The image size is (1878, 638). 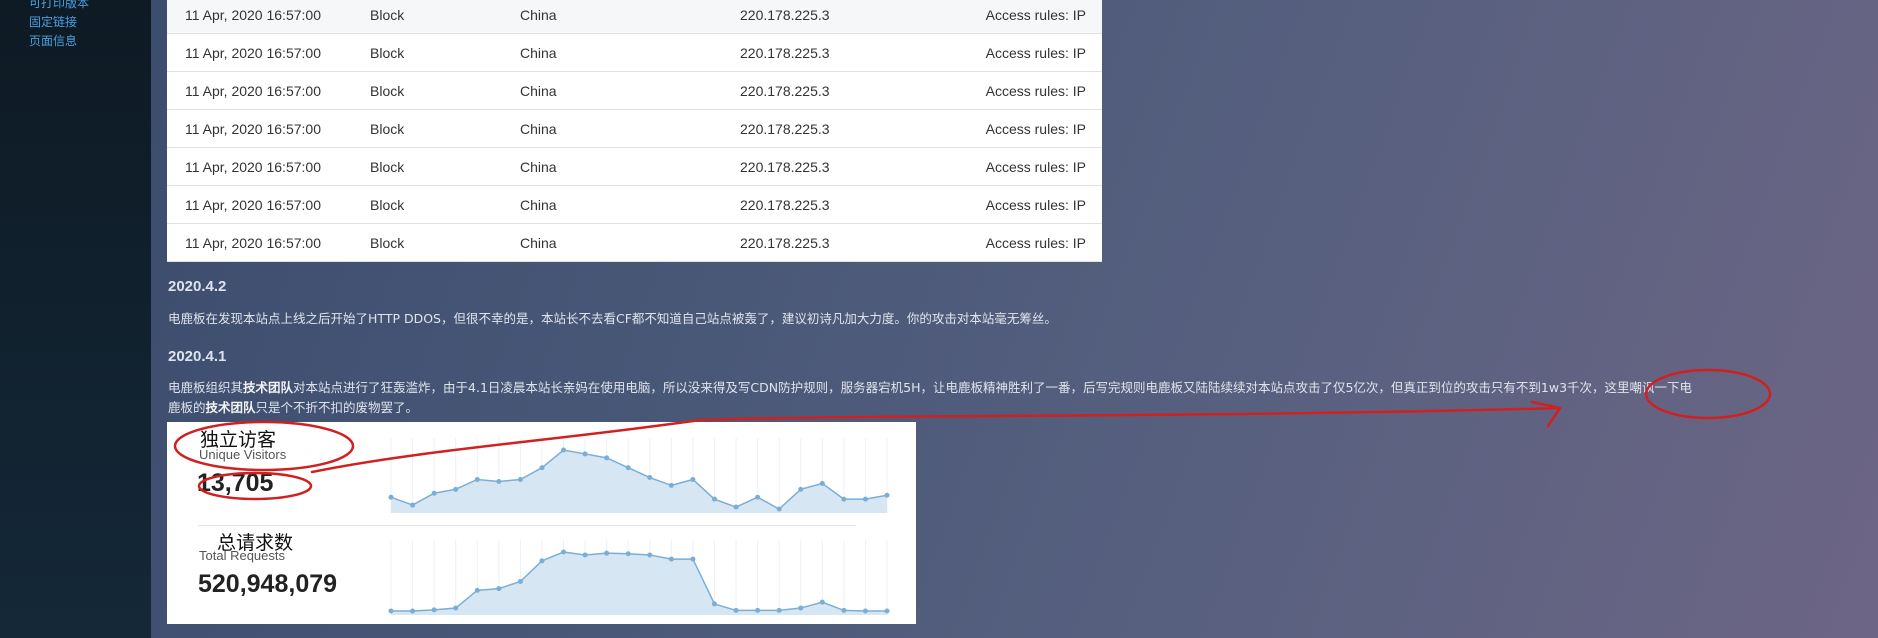 I want to click on unique-visitors-sparkline, so click(x=639, y=475).